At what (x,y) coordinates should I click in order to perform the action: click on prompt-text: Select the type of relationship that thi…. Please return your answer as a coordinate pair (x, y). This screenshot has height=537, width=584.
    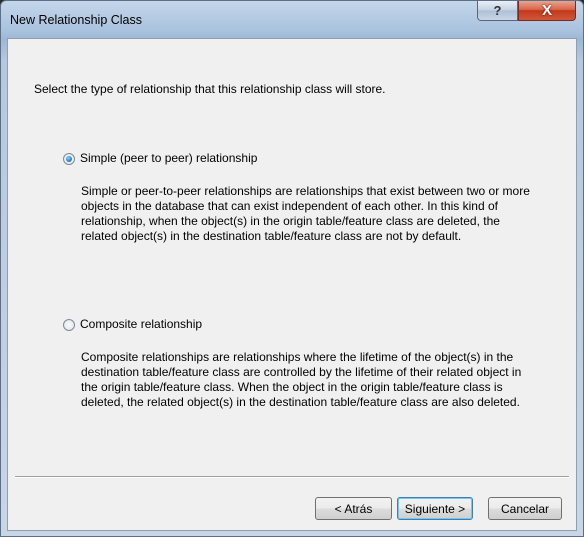
    Looking at the image, I should click on (210, 89).